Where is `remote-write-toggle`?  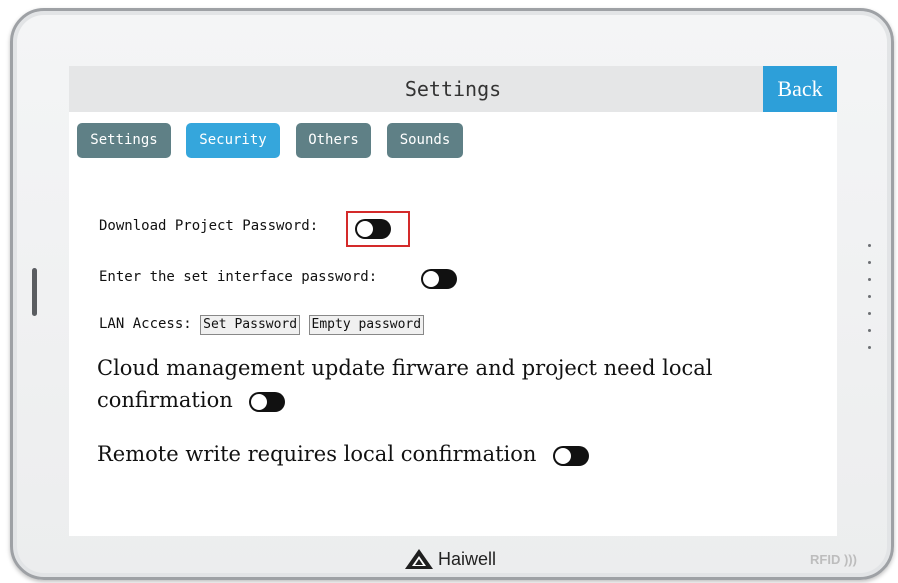 remote-write-toggle is located at coordinates (571, 455).